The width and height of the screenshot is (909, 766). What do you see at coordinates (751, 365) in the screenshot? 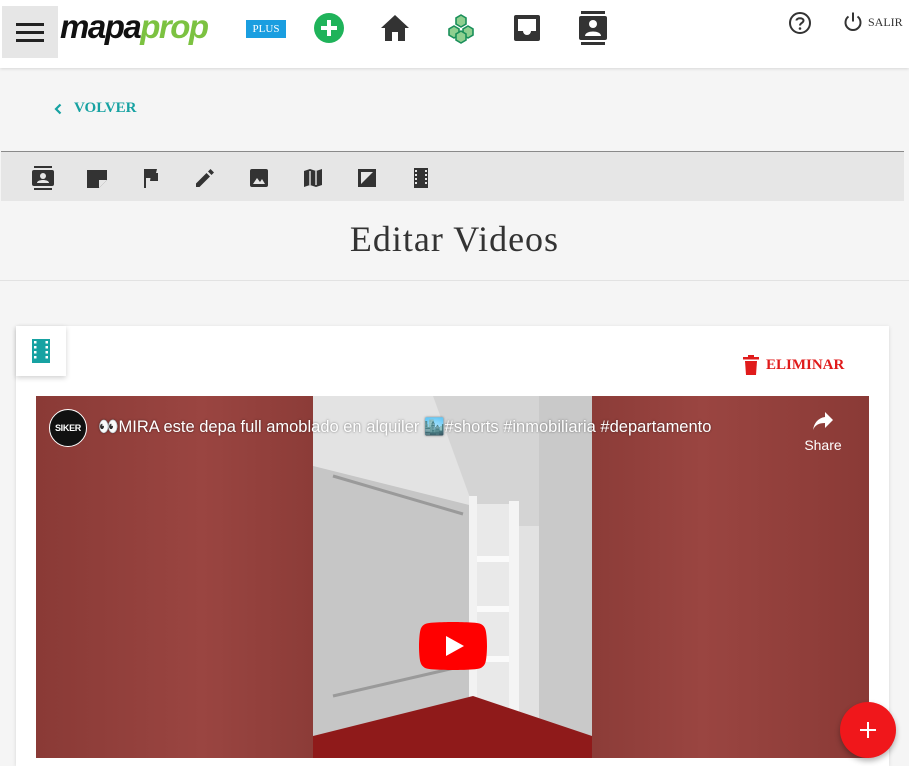
I see `trash-icon` at bounding box center [751, 365].